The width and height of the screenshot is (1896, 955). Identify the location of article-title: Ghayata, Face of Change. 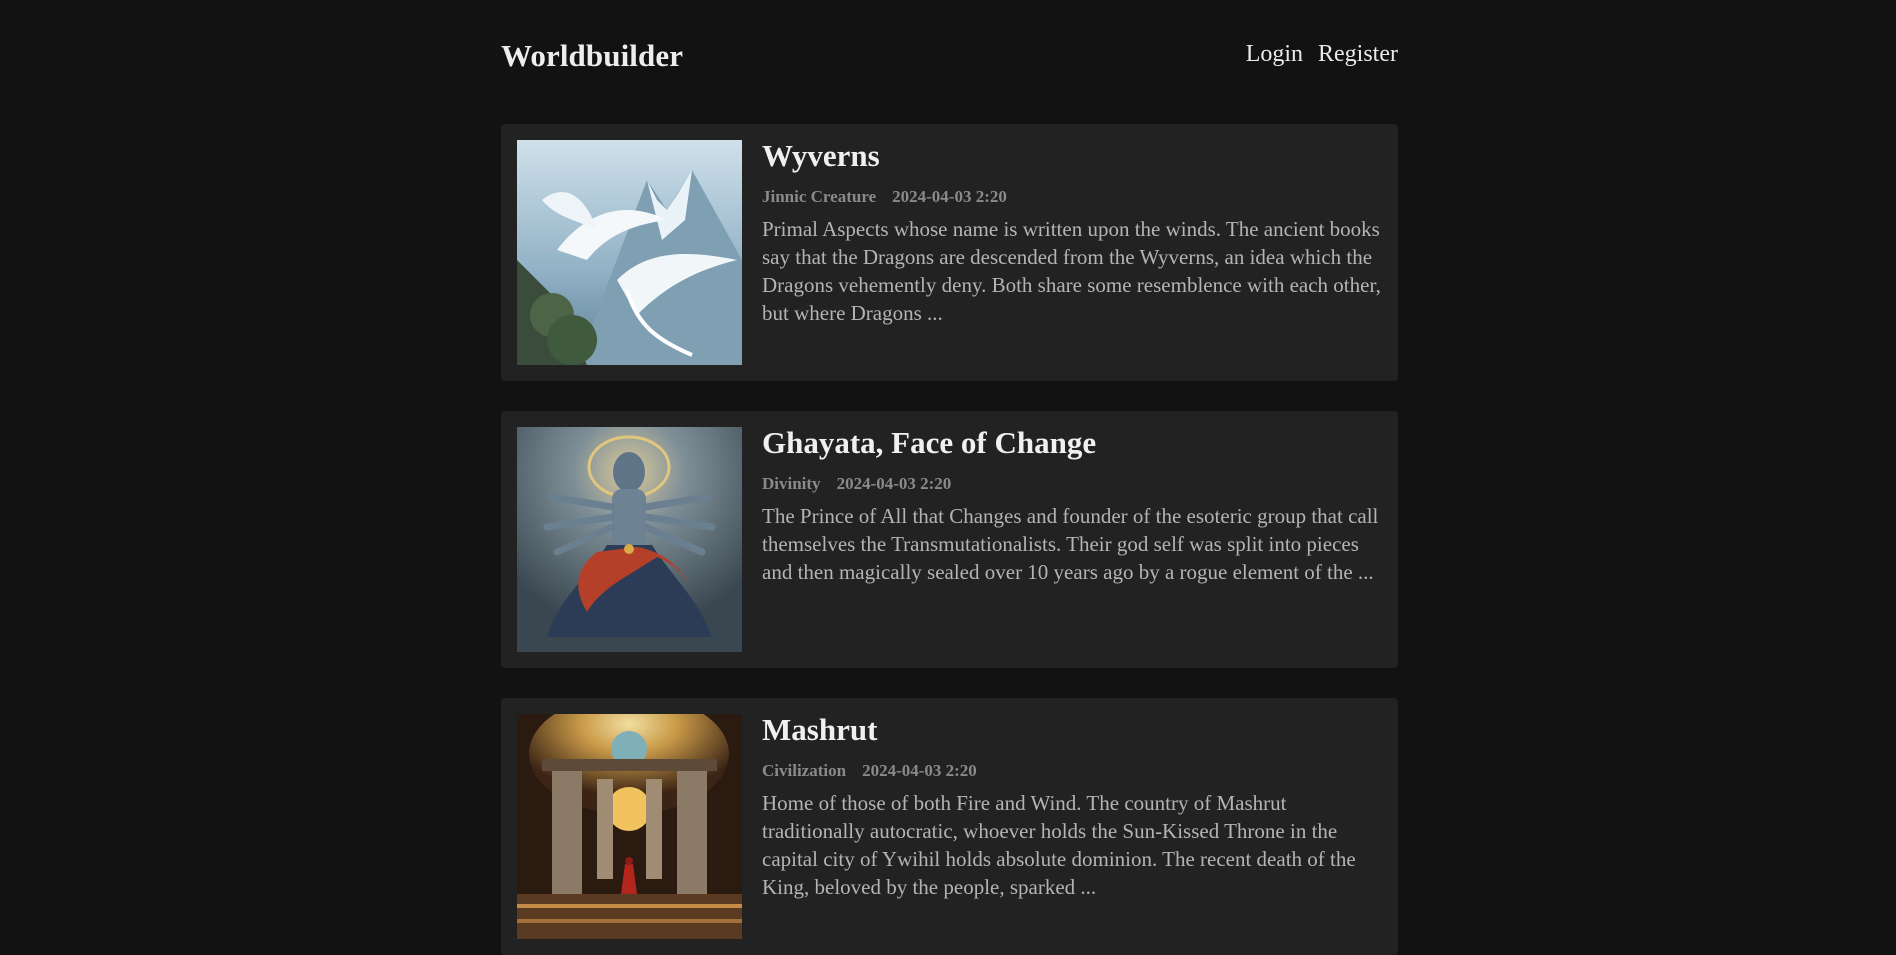
(1073, 443).